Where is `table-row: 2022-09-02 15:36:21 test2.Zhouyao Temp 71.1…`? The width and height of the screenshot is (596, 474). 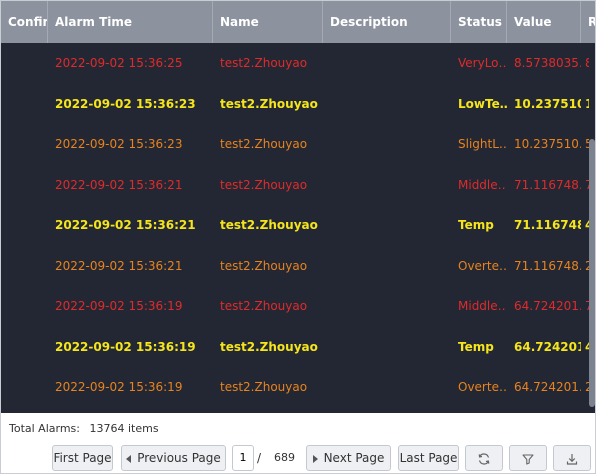 table-row: 2022-09-02 15:36:21 test2.Zhouyao Temp 71.1… is located at coordinates (298, 225).